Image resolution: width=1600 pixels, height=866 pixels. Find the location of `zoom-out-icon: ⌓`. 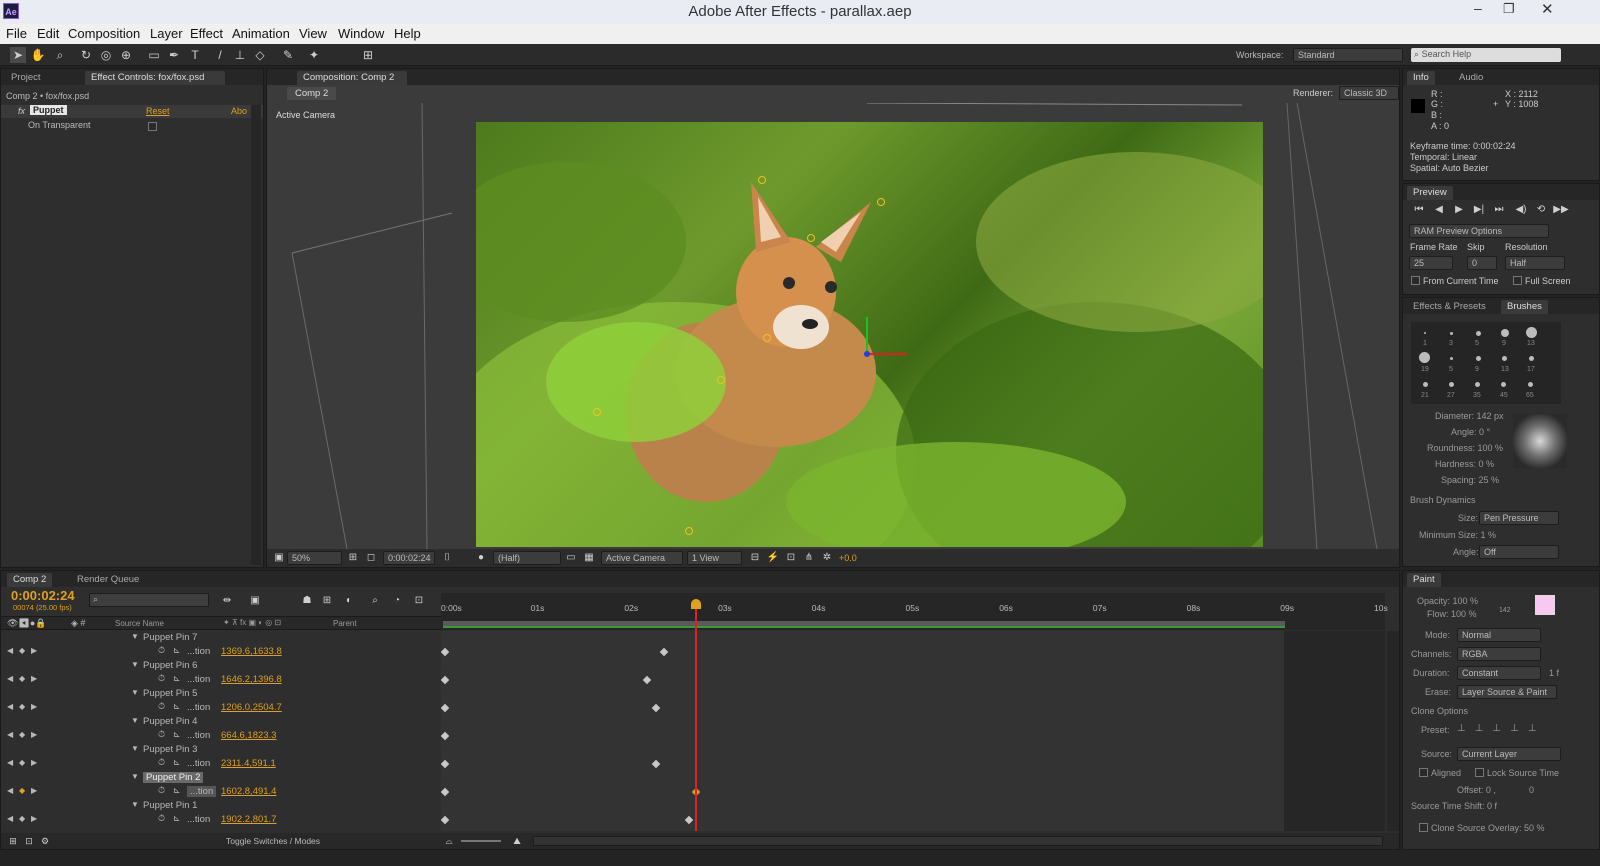

zoom-out-icon: ⌓ is located at coordinates (449, 841).